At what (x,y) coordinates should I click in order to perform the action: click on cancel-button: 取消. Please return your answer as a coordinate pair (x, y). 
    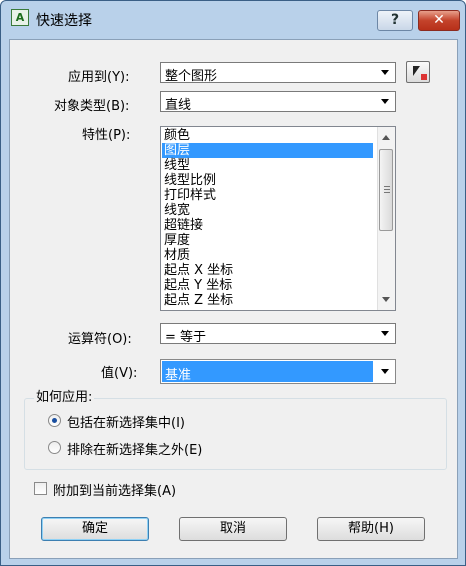
    Looking at the image, I should click on (233, 529).